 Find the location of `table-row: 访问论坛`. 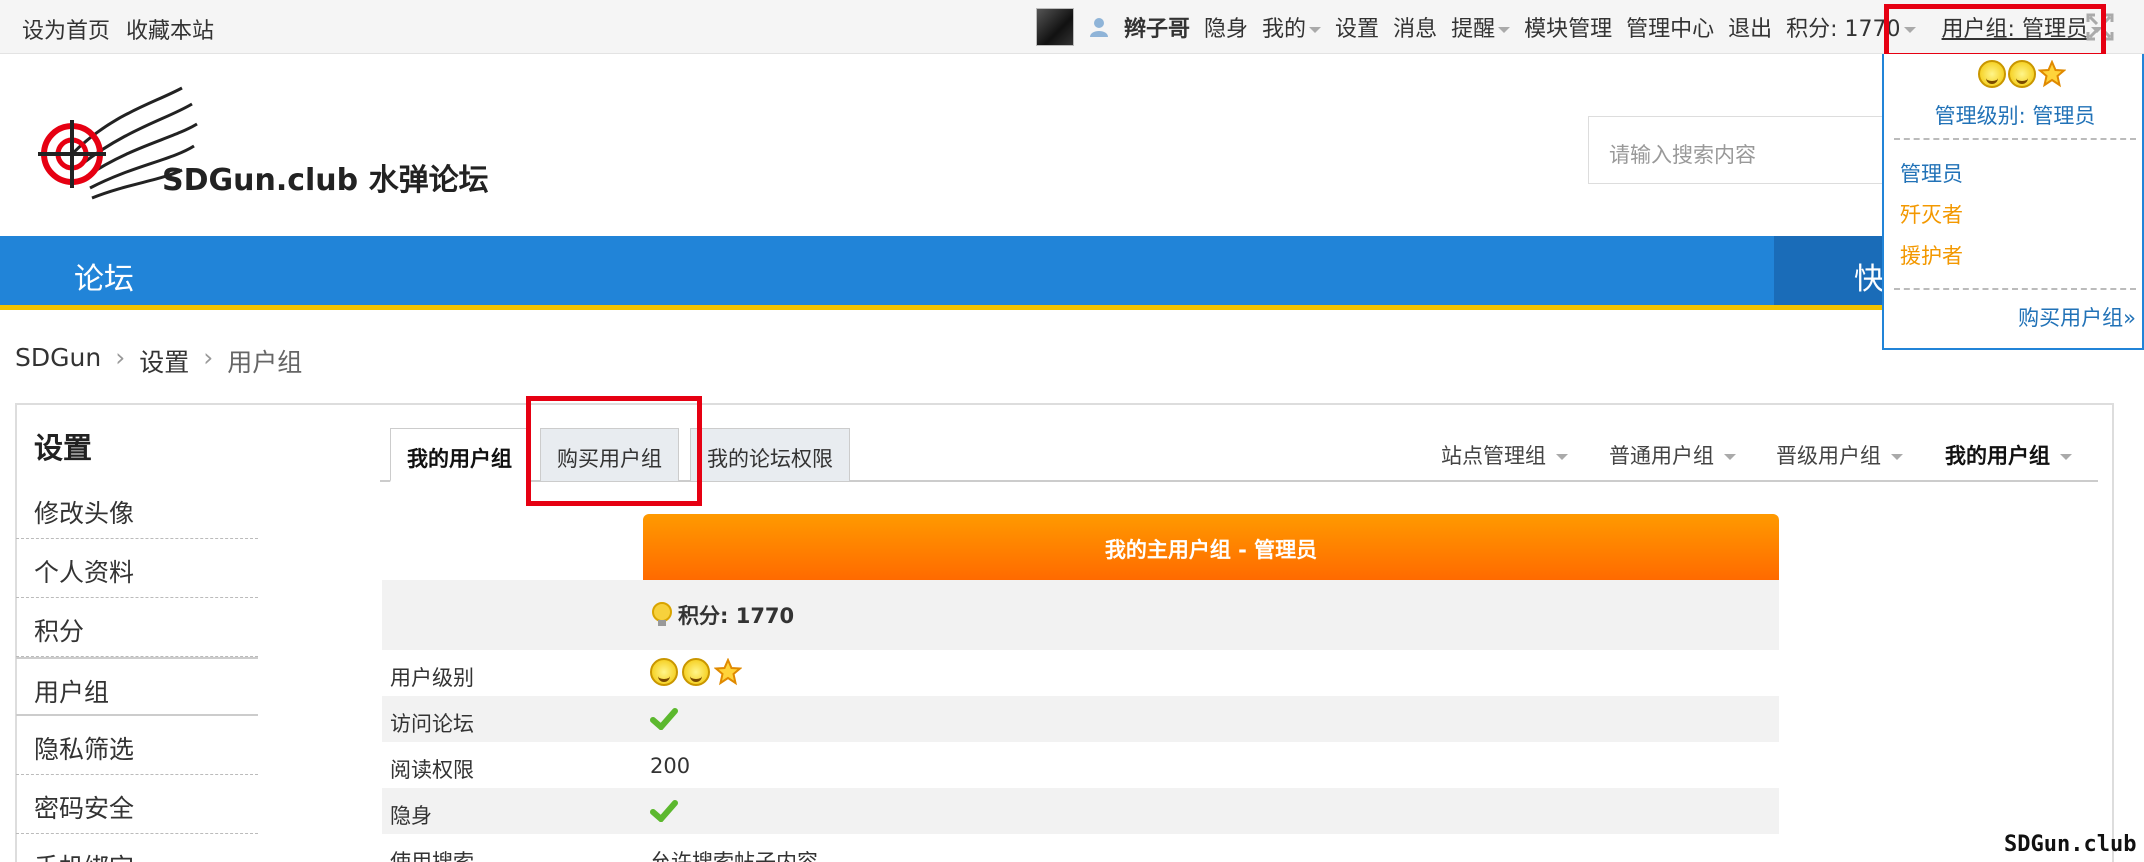

table-row: 访问论坛 is located at coordinates (1080, 719).